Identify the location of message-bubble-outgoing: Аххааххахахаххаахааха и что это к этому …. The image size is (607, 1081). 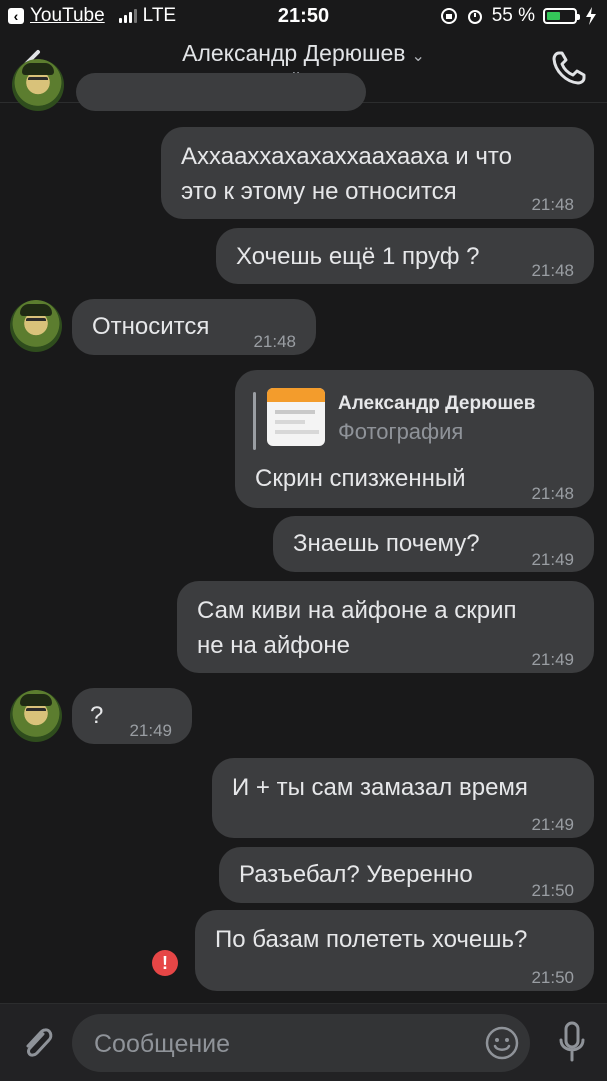
(377, 173).